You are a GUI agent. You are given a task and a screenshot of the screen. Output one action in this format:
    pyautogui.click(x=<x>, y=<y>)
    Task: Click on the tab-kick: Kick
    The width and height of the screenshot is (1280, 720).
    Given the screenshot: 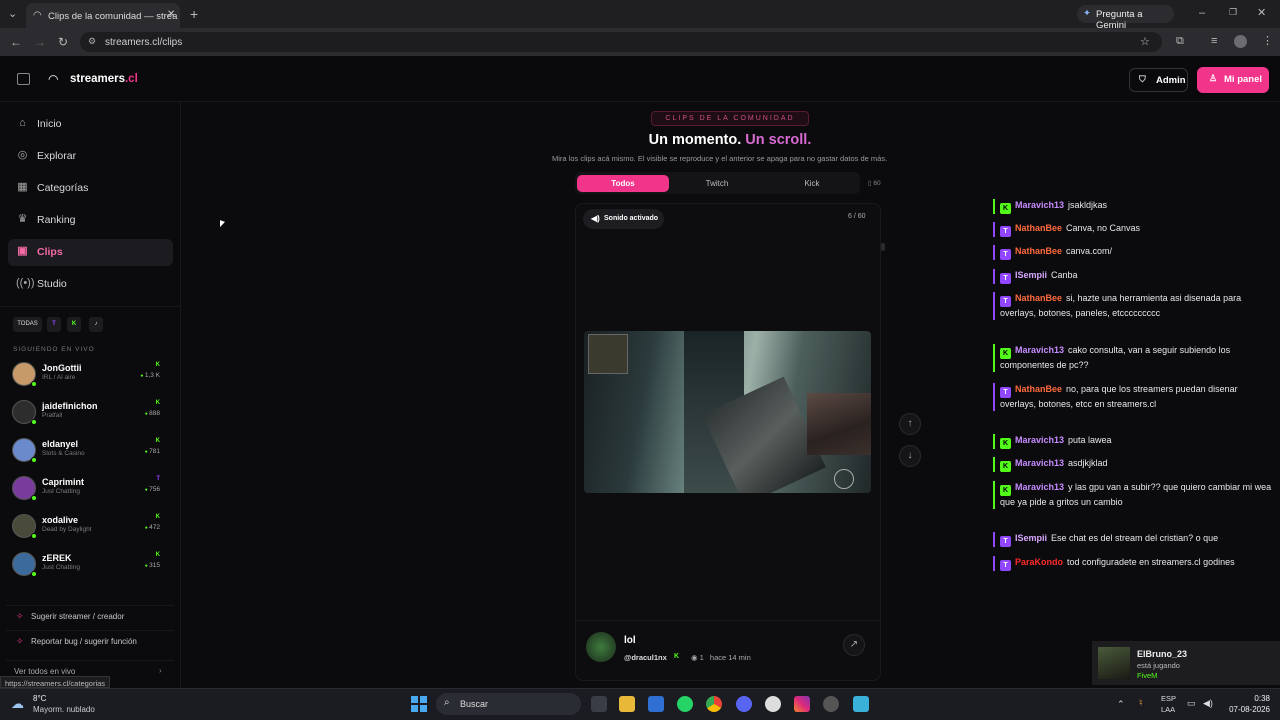 What is the action you would take?
    pyautogui.click(x=812, y=183)
    